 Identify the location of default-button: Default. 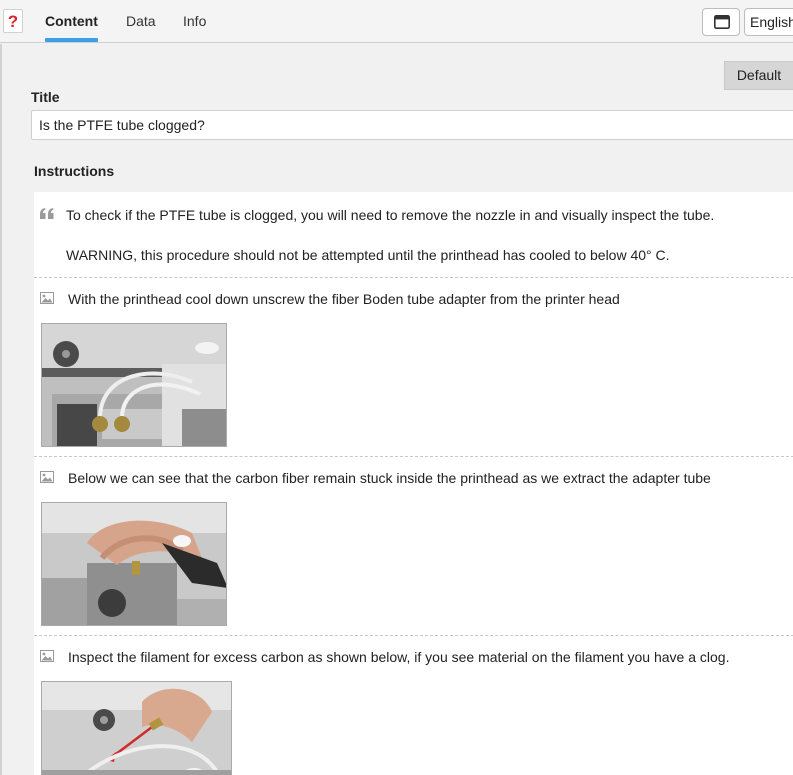
(758, 75).